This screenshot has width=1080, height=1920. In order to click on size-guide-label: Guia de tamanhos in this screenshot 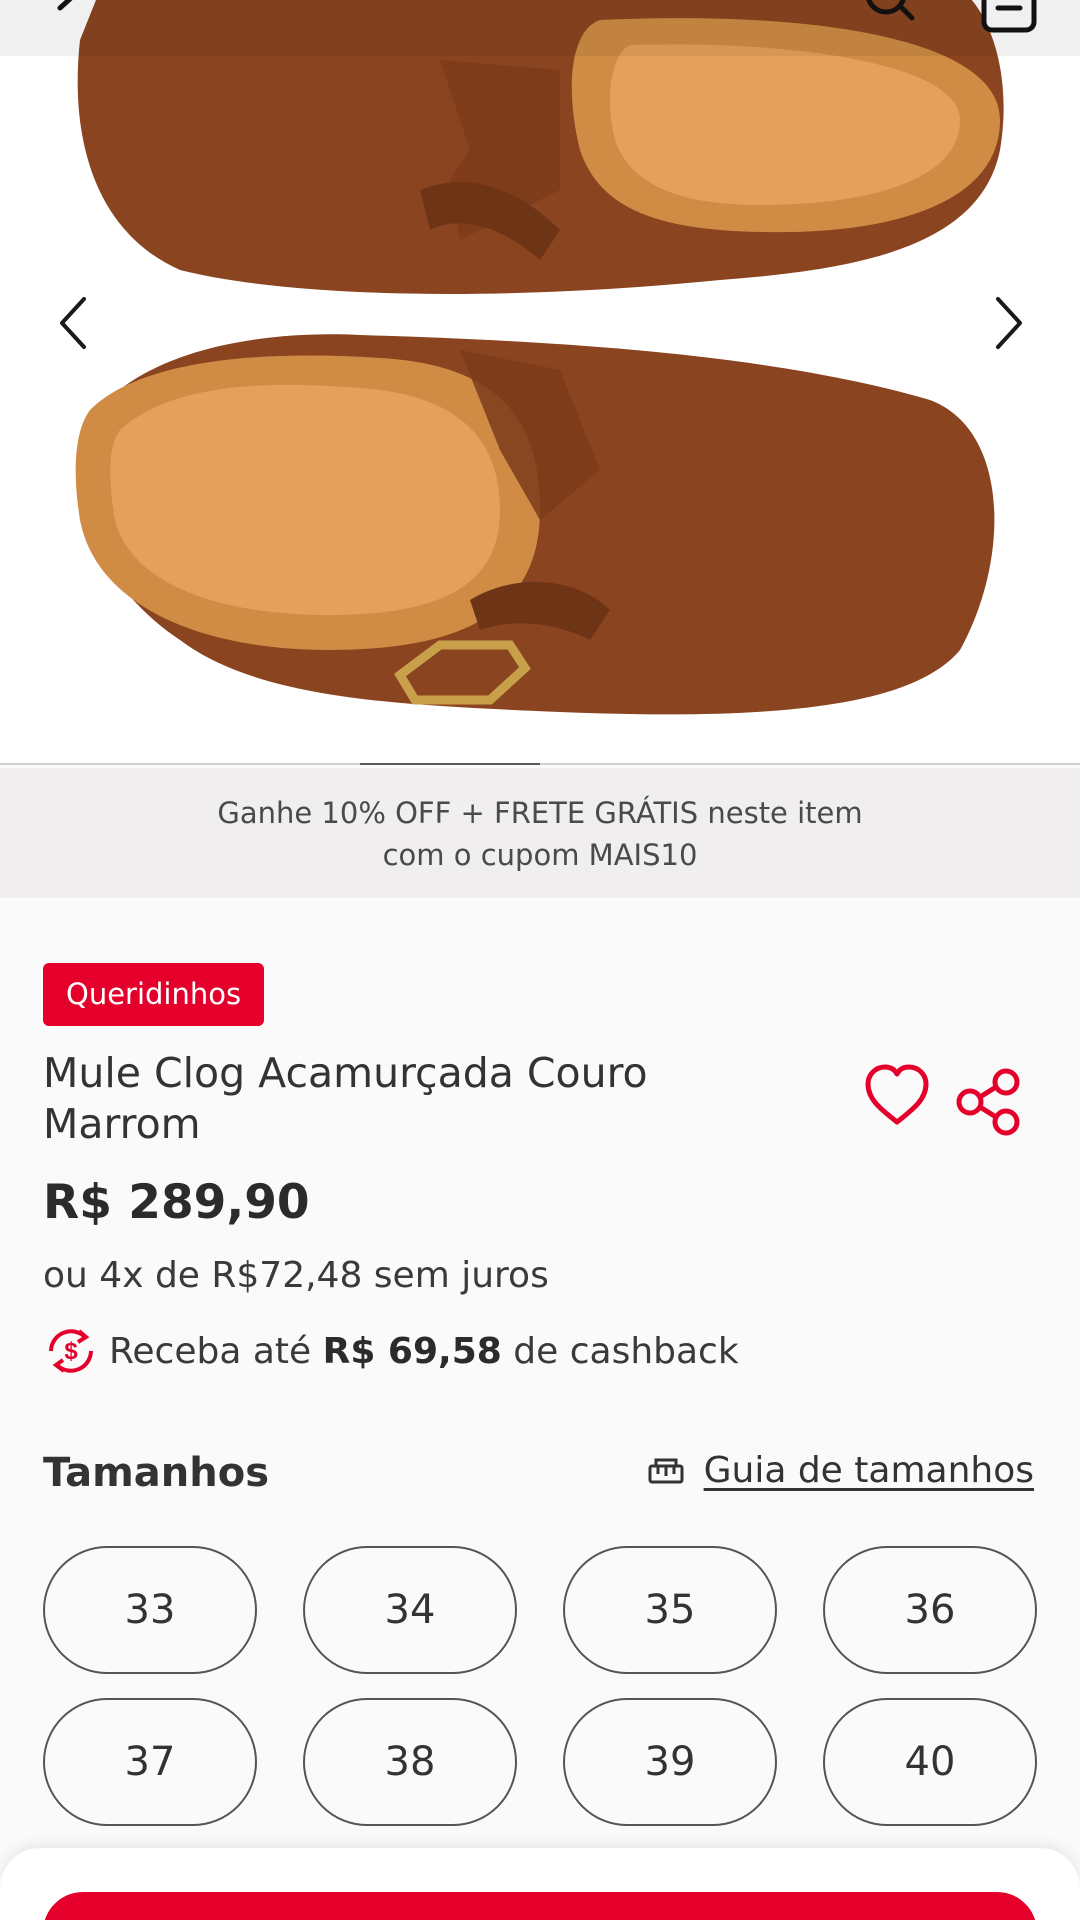, I will do `click(868, 1470)`.